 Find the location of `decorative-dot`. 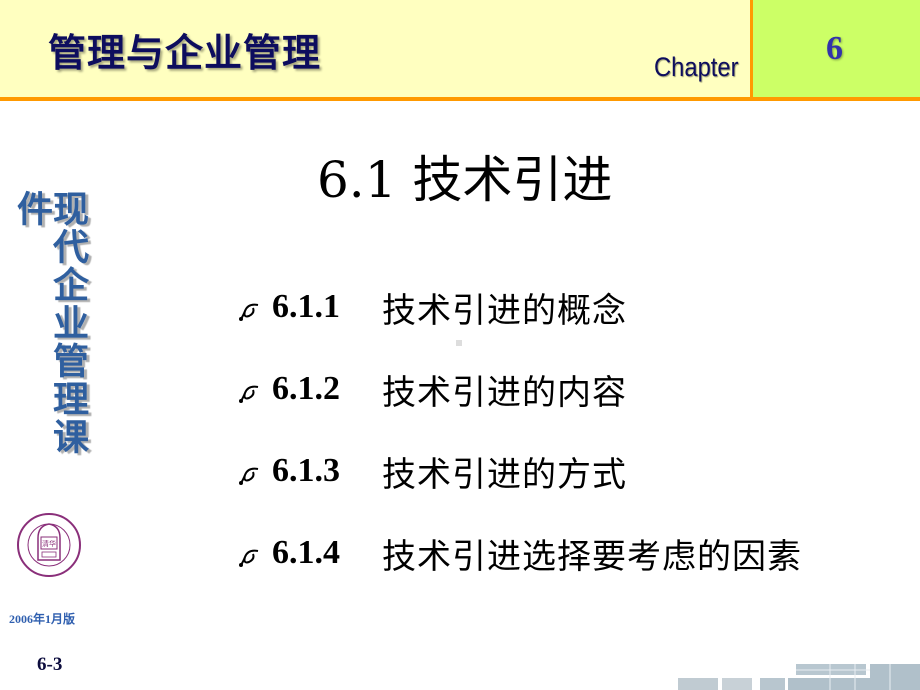

decorative-dot is located at coordinates (459, 343).